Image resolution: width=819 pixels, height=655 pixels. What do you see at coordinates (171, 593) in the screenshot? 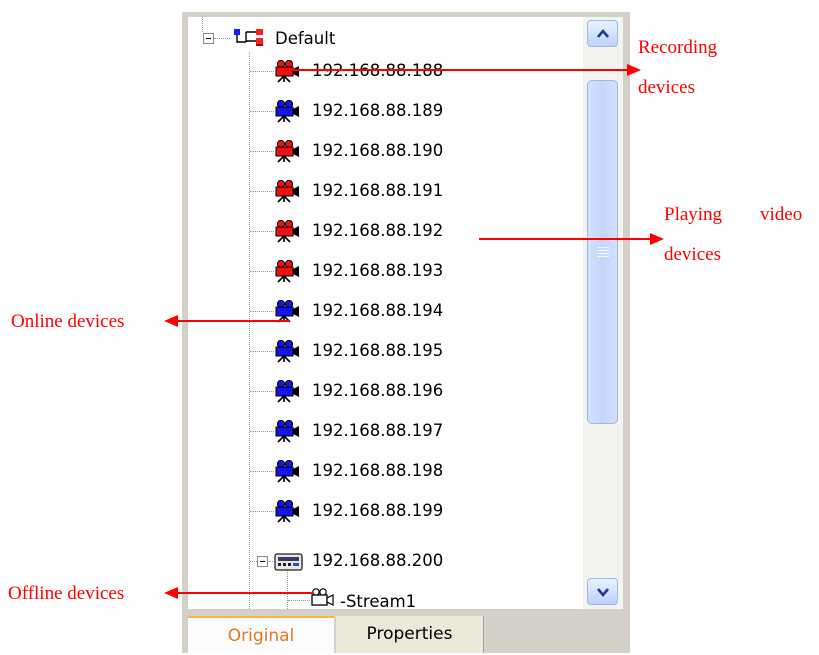
I see `offline-arrowhead` at bounding box center [171, 593].